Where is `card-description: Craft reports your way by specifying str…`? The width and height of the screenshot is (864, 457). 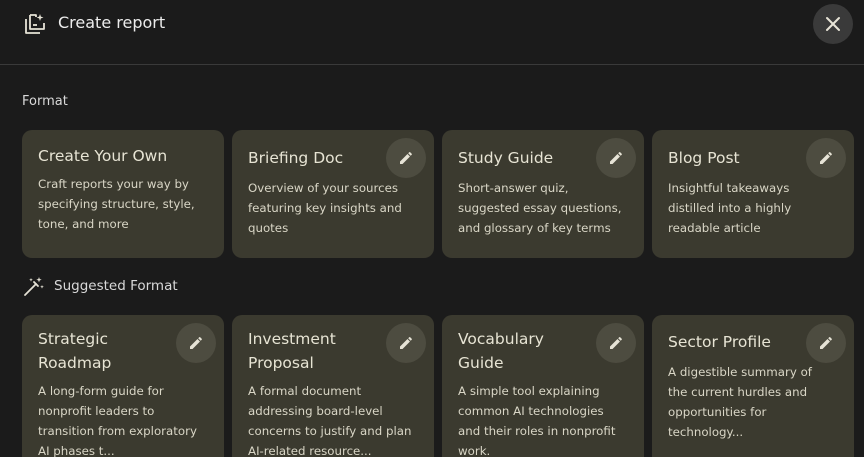 card-description: Craft reports your way by specifying str… is located at coordinates (116, 204).